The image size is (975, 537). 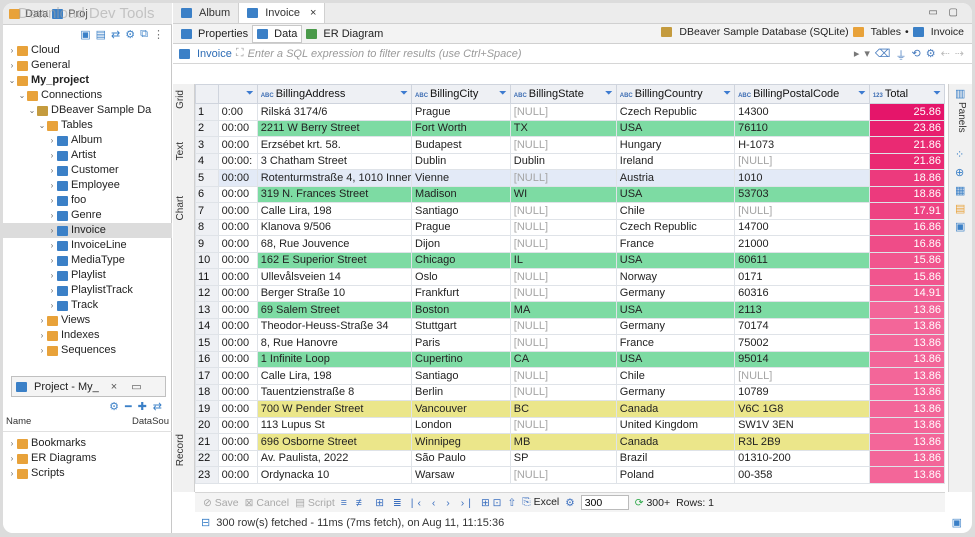 What do you see at coordinates (802, 260) in the screenshot?
I see `cell-zip: 60611` at bounding box center [802, 260].